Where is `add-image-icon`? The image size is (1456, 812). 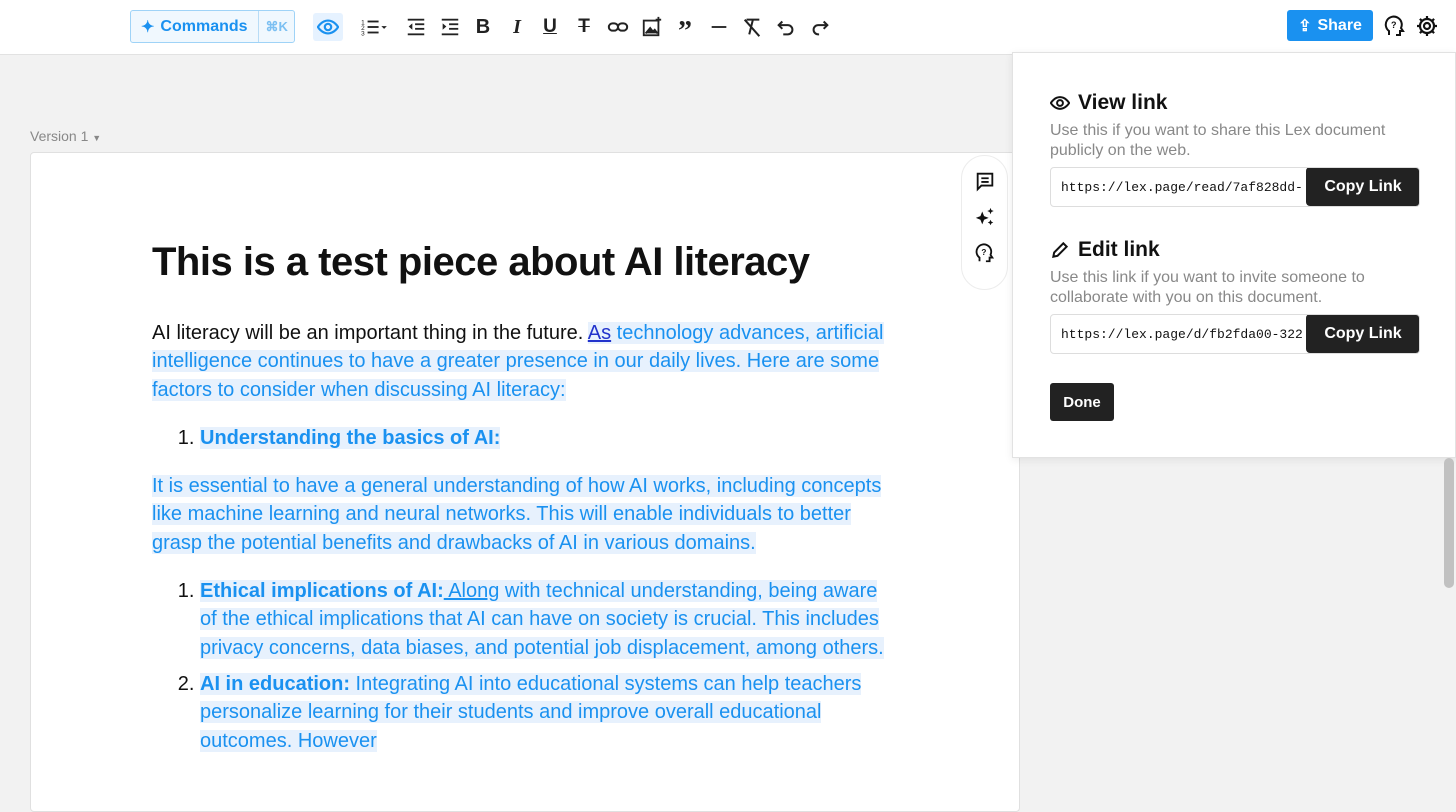
add-image-icon is located at coordinates (652, 26).